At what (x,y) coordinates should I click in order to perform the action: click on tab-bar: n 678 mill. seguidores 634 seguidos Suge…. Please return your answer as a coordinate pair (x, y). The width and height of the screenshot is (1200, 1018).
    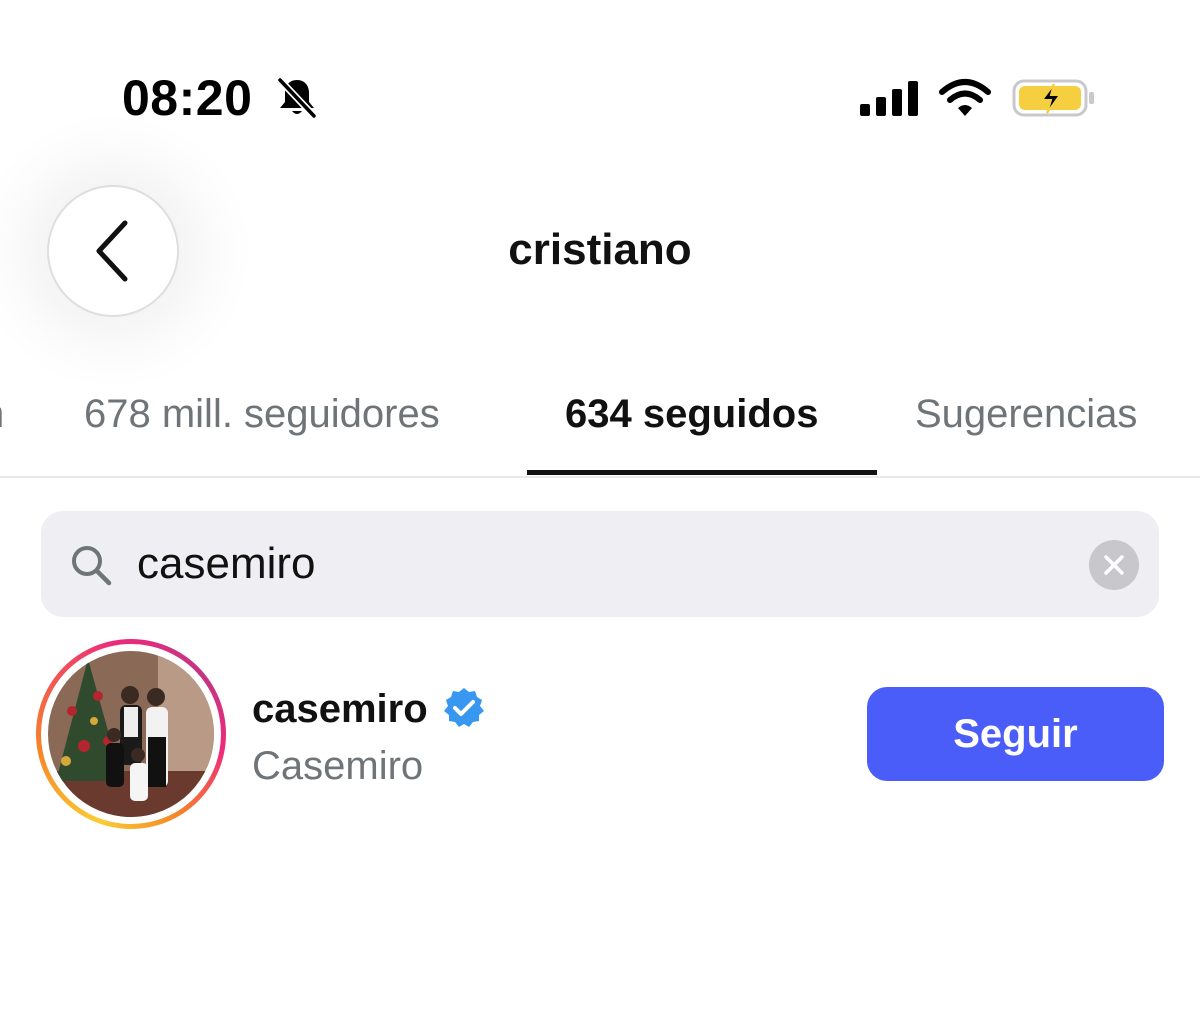
    Looking at the image, I should click on (600, 424).